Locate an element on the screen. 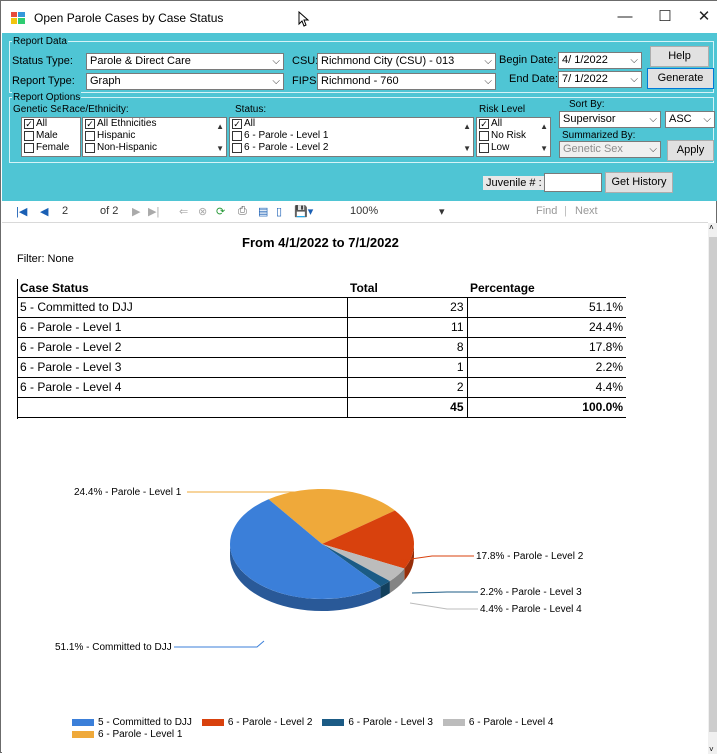 The height and width of the screenshot is (754, 717). fips-select: Richmond - 760 ⌵ is located at coordinates (406, 81).